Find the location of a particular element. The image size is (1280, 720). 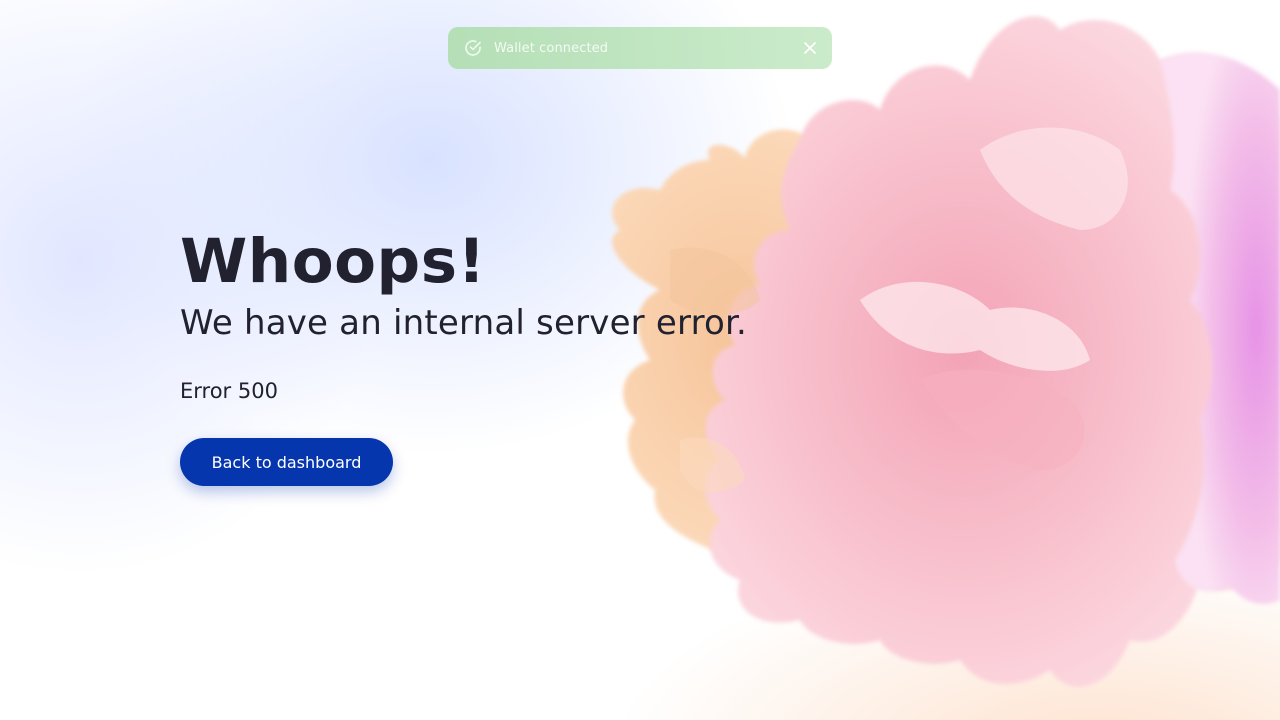

wallet-connected-toast: Wallet connected is located at coordinates (640, 48).